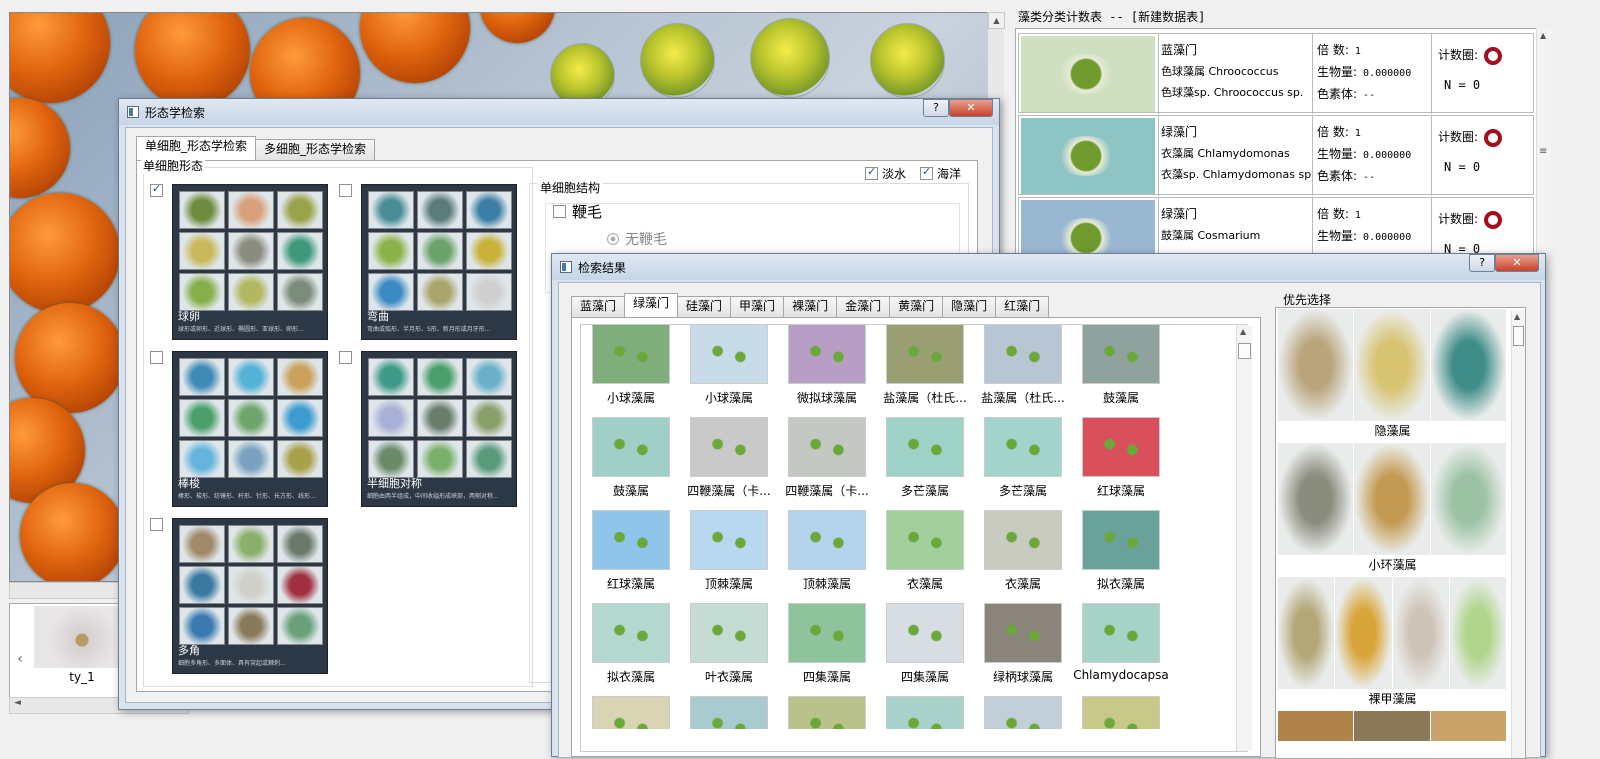 The width and height of the screenshot is (1600, 759). Describe the element at coordinates (559, 211) in the screenshot. I see `flagella-checkbox` at that location.